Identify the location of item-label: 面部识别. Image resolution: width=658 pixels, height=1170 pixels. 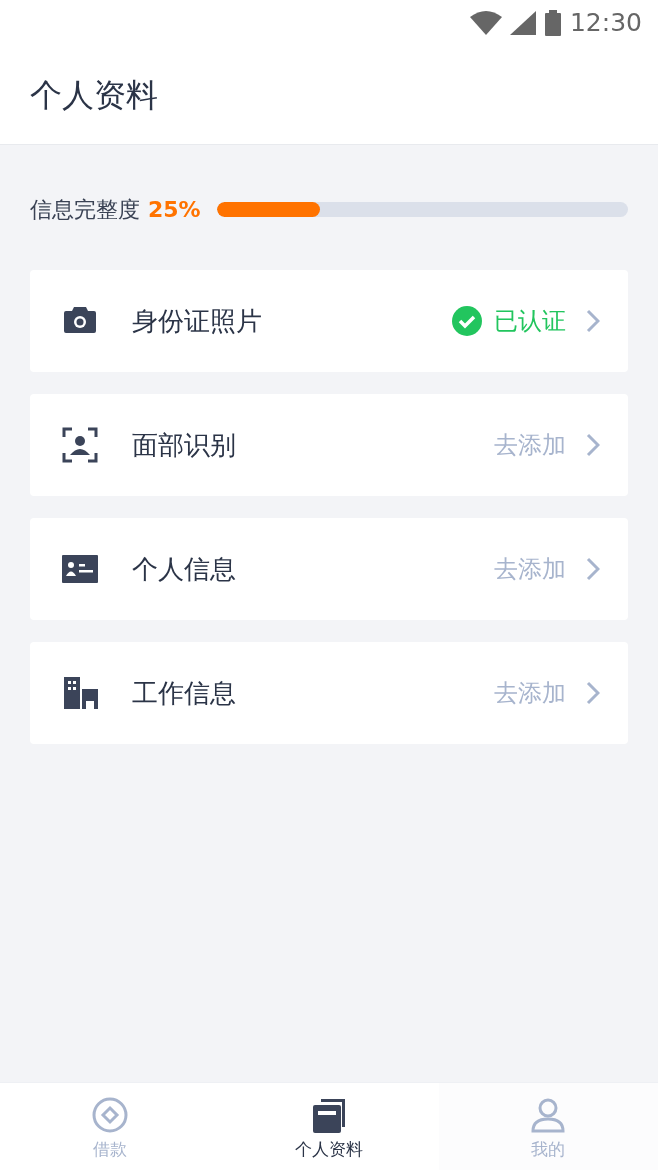
(184, 445).